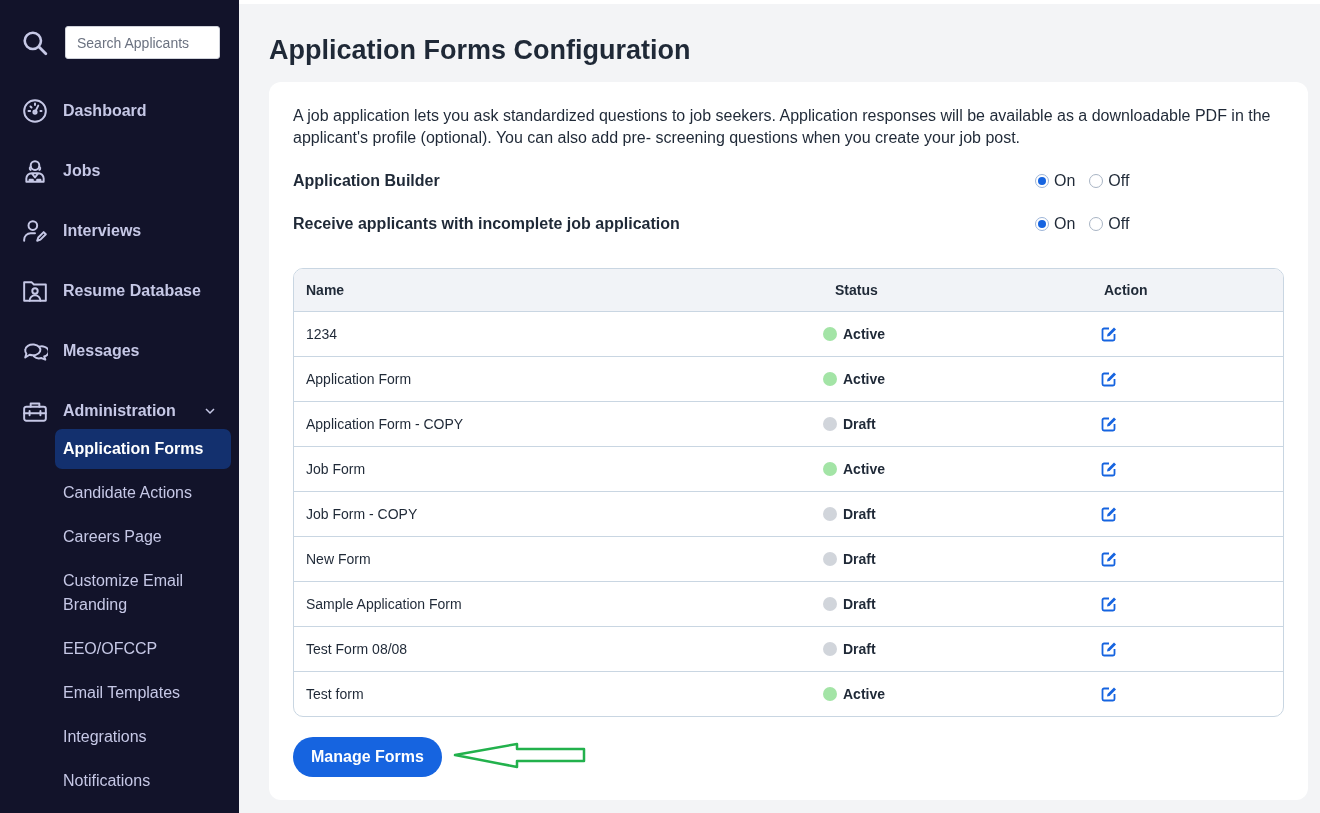 This screenshot has height=813, width=1320. What do you see at coordinates (856, 290) in the screenshot?
I see `column-header: Status` at bounding box center [856, 290].